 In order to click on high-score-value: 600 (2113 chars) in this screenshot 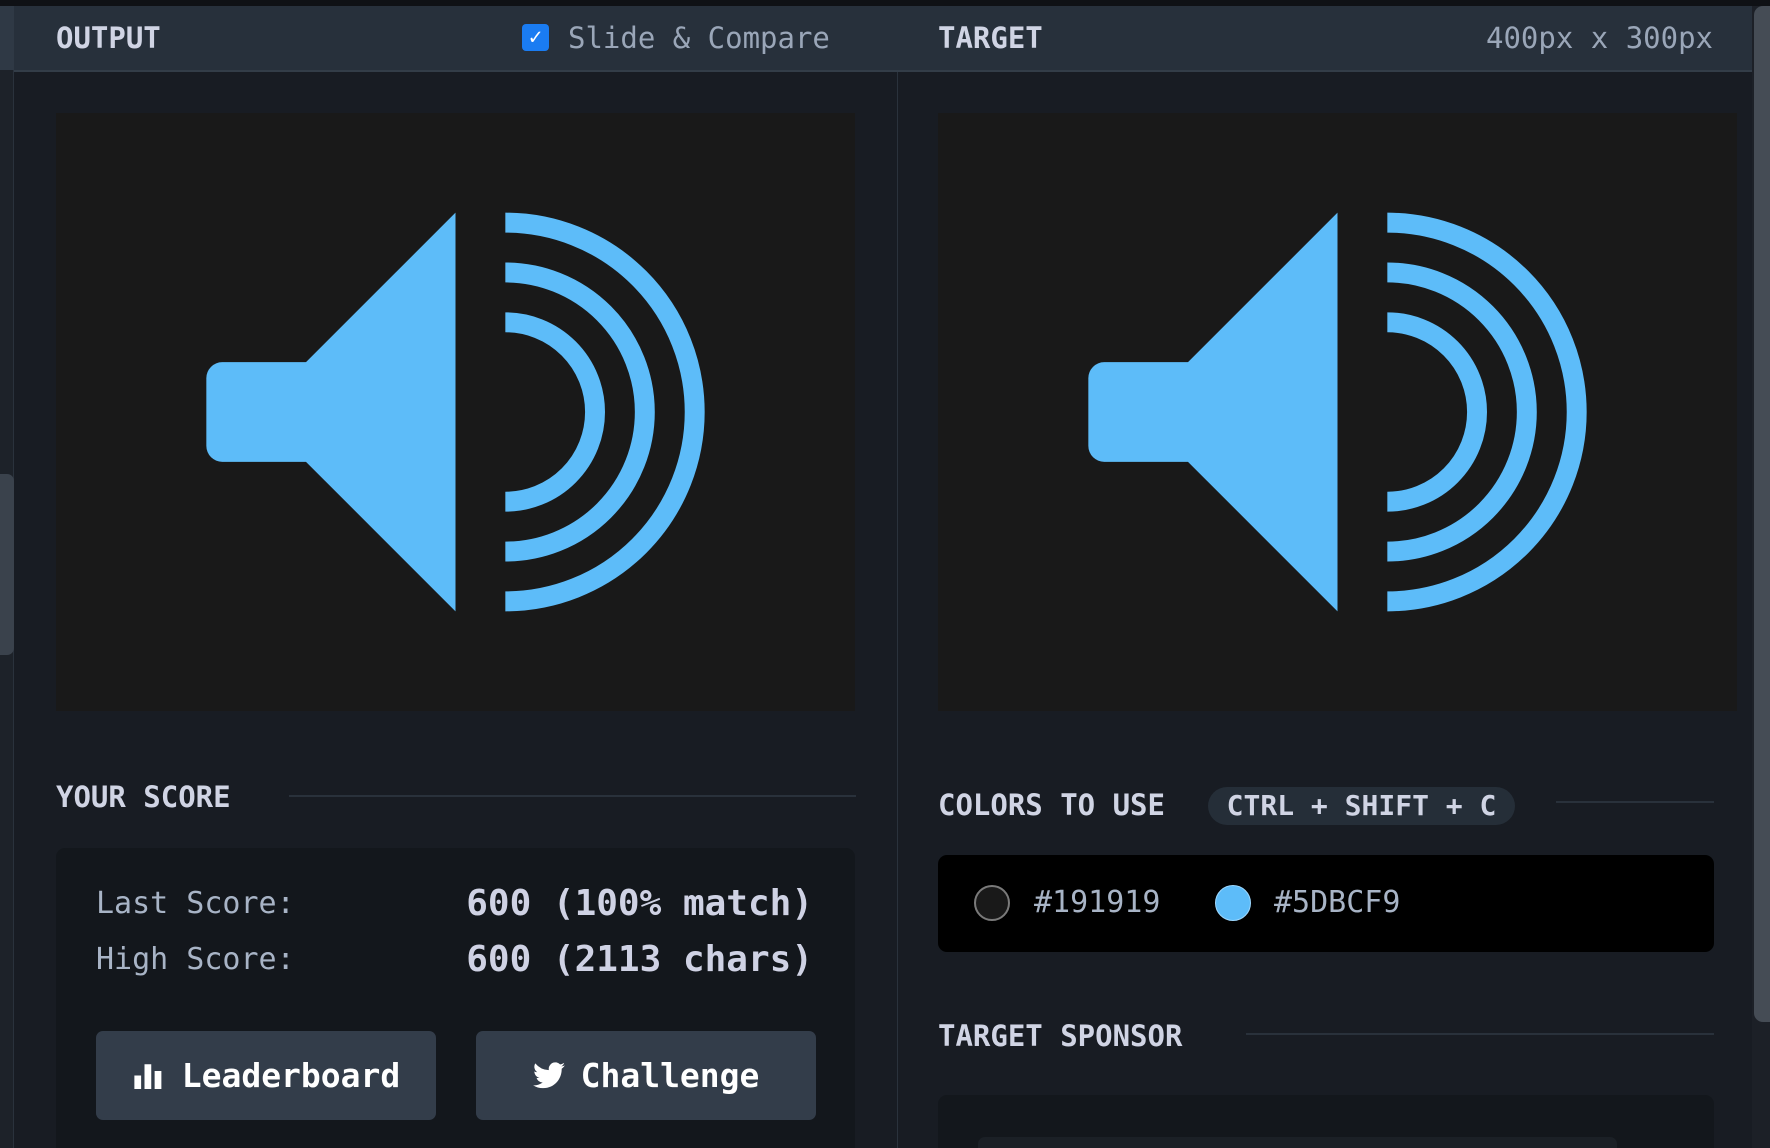, I will do `click(639, 959)`.